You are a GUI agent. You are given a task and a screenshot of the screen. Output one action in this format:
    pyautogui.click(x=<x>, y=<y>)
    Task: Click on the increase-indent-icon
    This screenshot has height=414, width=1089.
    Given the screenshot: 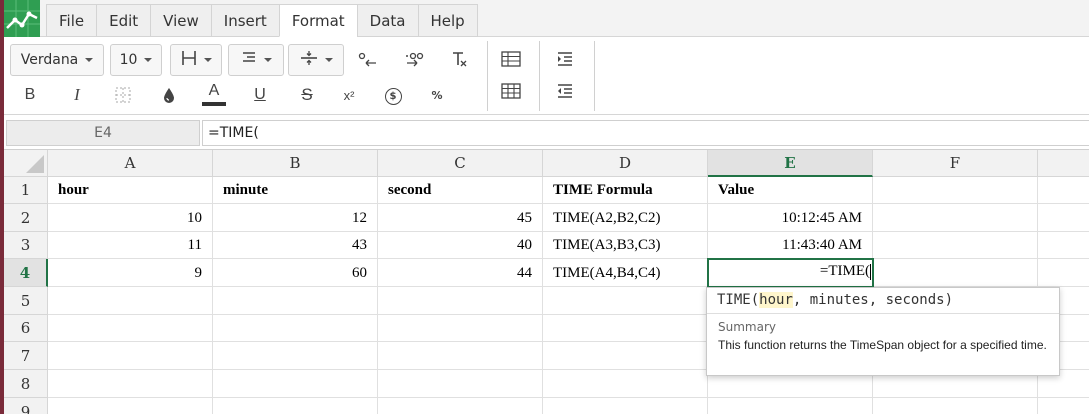 What is the action you would take?
    pyautogui.click(x=565, y=59)
    